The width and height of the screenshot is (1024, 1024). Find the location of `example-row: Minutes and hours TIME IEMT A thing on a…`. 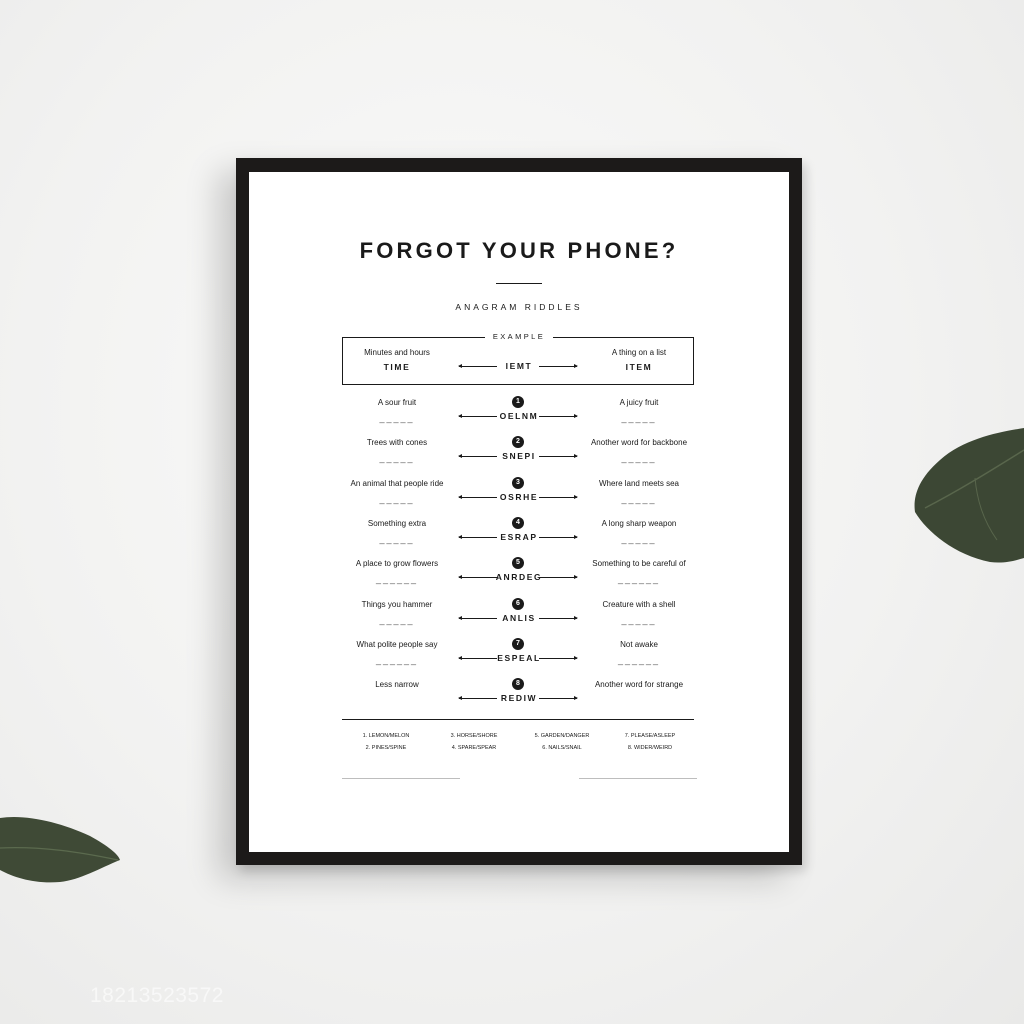

example-row: Minutes and hours TIME IEMT A thing on a… is located at coordinates (519, 368).